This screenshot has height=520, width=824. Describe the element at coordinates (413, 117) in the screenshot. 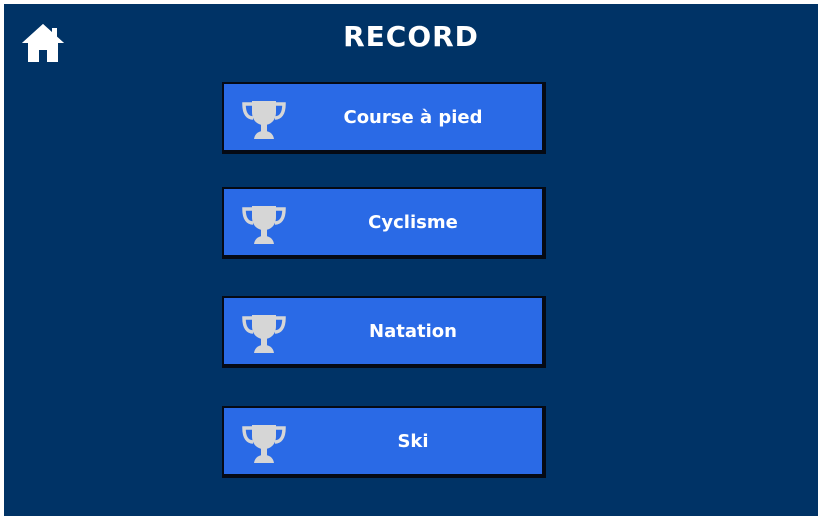

I see `record-label: Course à pied` at that location.